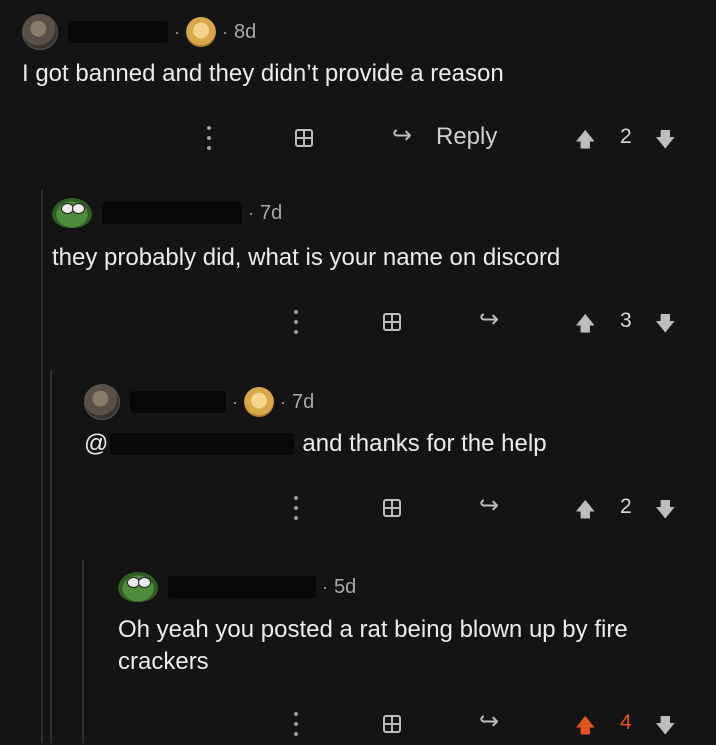 Image resolution: width=716 pixels, height=745 pixels. What do you see at coordinates (245, 31) in the screenshot?
I see `comment-age: 8d` at bounding box center [245, 31].